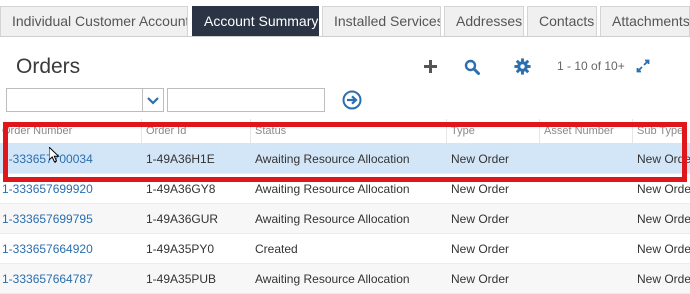 This screenshot has height=294, width=690. Describe the element at coordinates (493, 131) in the screenshot. I see `column-header-type: Type` at that location.